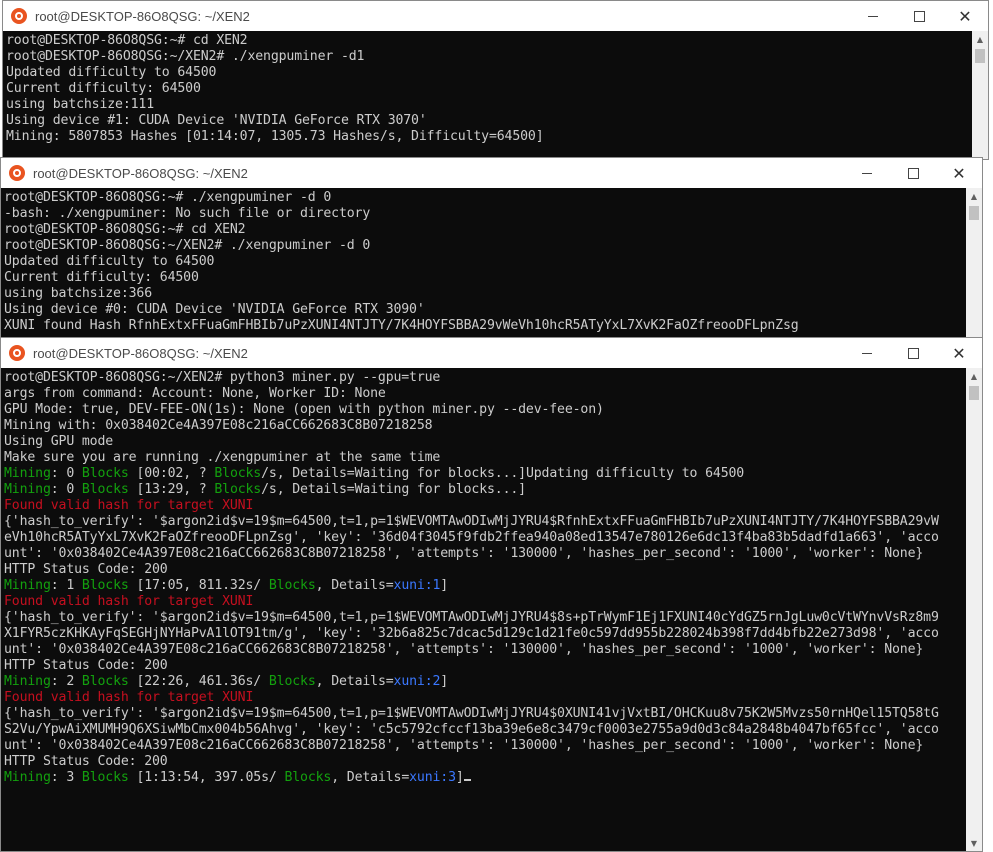 The width and height of the screenshot is (993, 852). I want to click on terminal-text: , Details=, so click(370, 777).